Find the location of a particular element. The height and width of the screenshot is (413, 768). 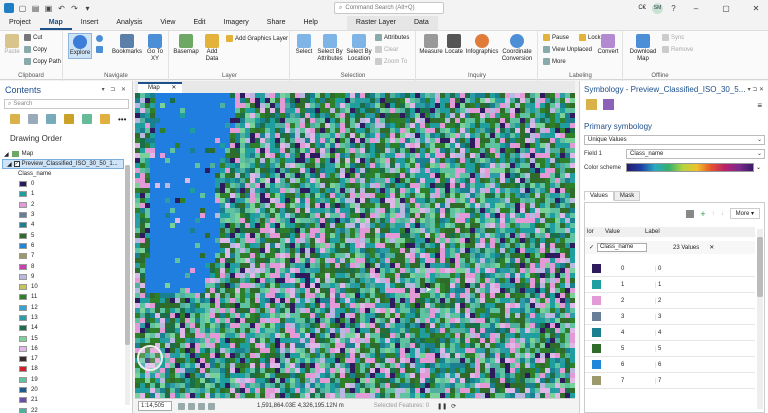

paste-button: Paste is located at coordinates (12, 45).